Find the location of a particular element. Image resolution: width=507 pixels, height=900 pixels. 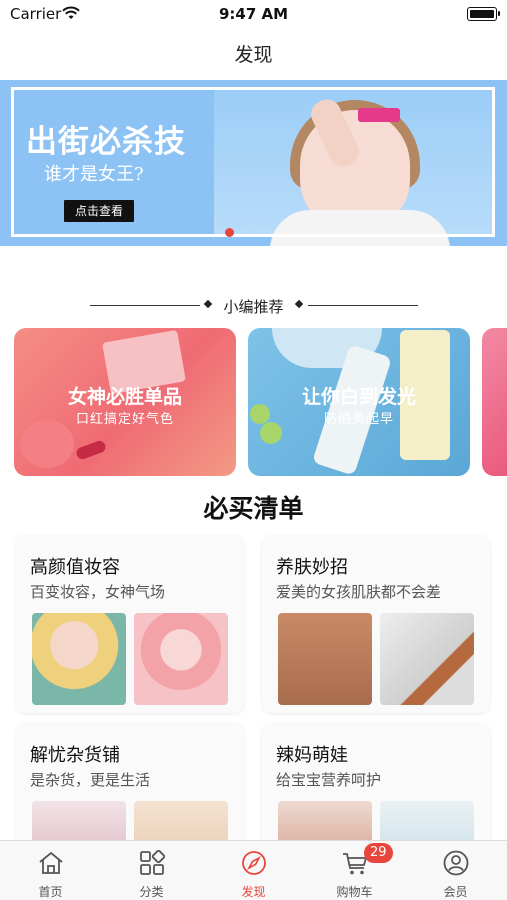

status-bar: Carrier 9:47 AM is located at coordinates (253, 14).